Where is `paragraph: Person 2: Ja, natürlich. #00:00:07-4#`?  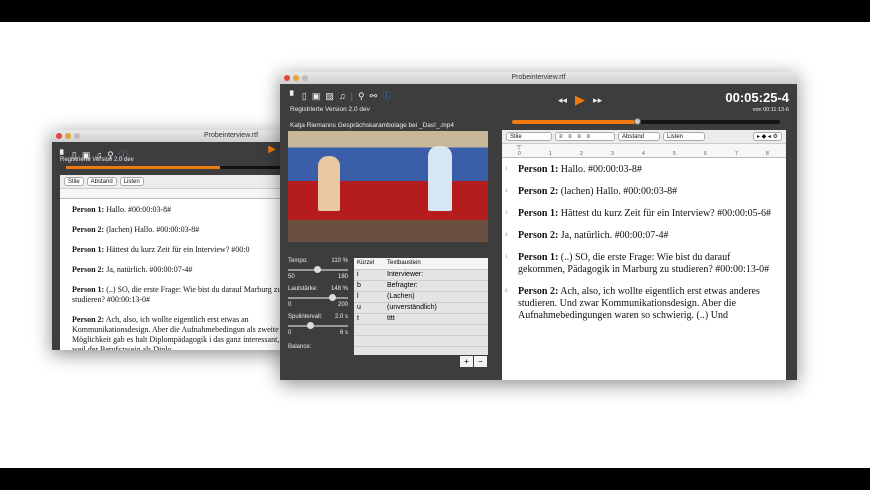 paragraph: Person 2: Ja, natürlich. #00:00:07-4# is located at coordinates (132, 269).